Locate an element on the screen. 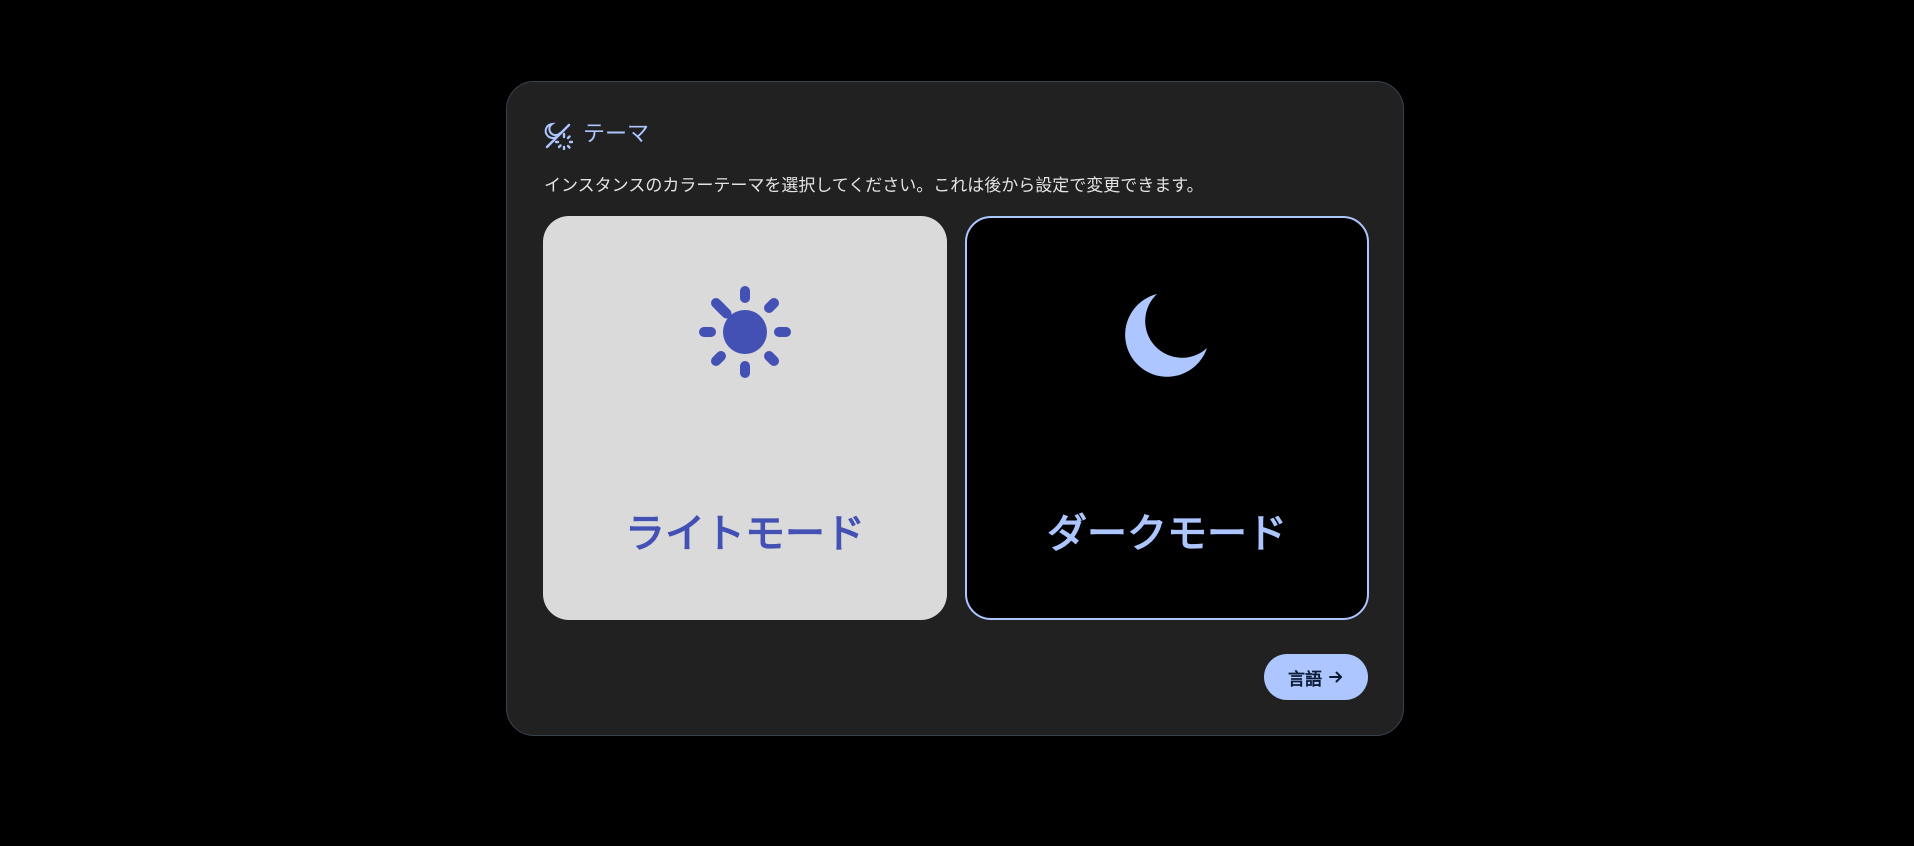 The width and height of the screenshot is (1914, 846). dialog-header: テーマ is located at coordinates (596, 135).